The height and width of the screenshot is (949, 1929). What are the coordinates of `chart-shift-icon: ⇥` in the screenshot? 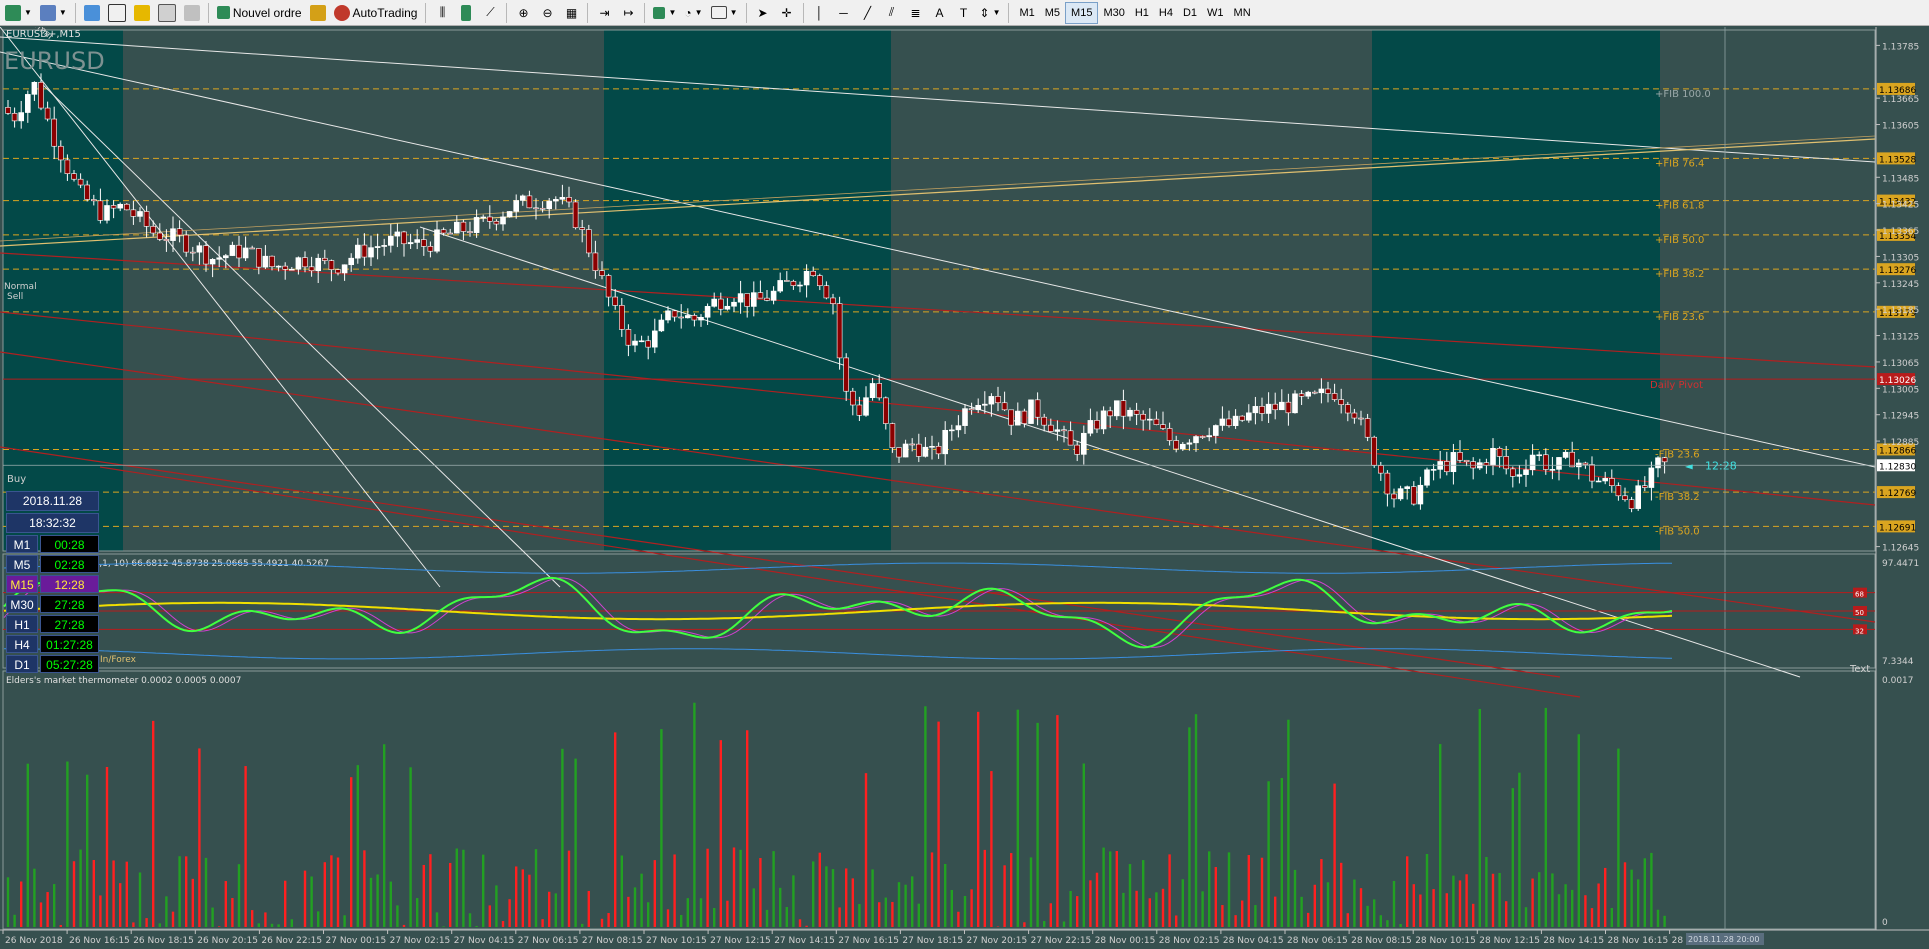 It's located at (604, 12).